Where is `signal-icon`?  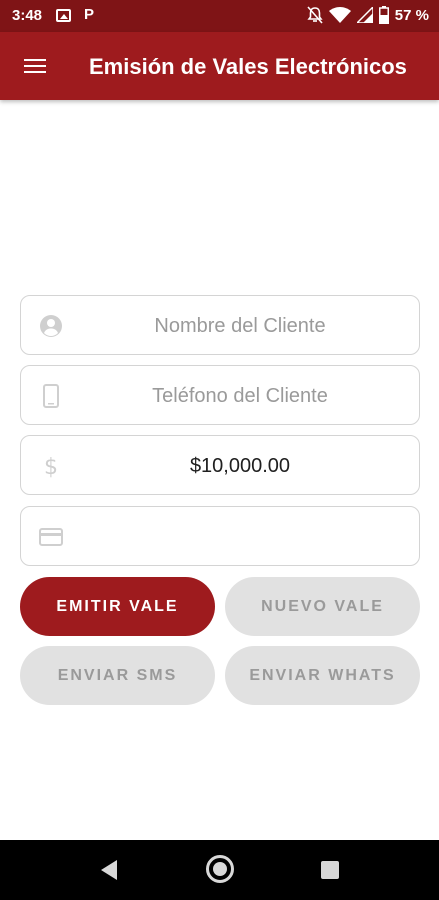
signal-icon is located at coordinates (364, 15).